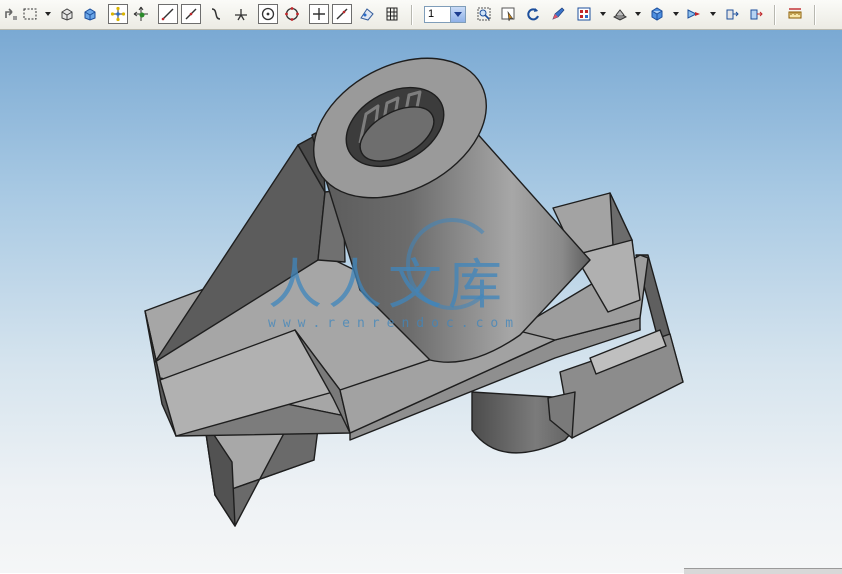  Describe the element at coordinates (268, 14) in the screenshot. I see `circle-target-icon` at that location.